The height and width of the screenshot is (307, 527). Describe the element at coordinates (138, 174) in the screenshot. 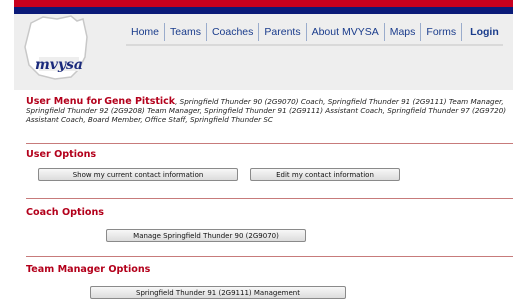

I see `show-contact-button: Show my current contact information` at that location.